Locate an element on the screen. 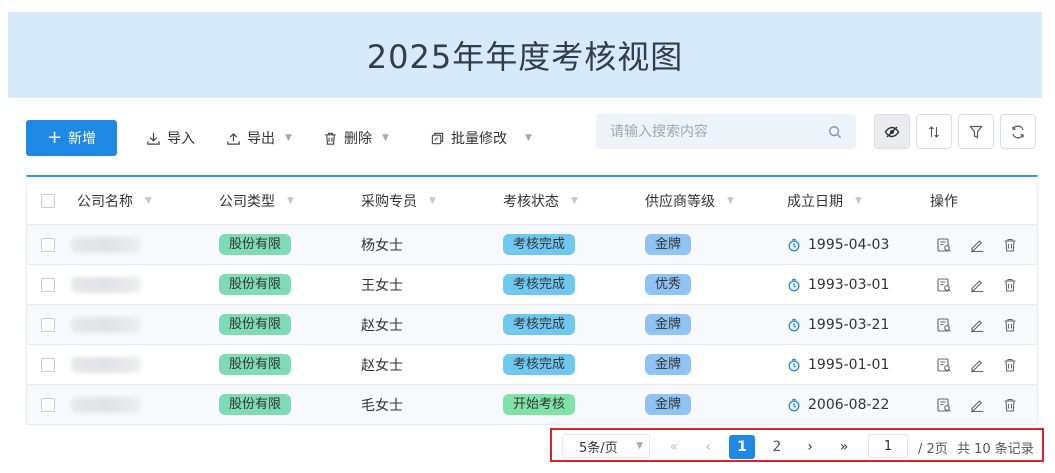 The height and width of the screenshot is (473, 1055). column-header: 公司名称 ▼ is located at coordinates (114, 200).